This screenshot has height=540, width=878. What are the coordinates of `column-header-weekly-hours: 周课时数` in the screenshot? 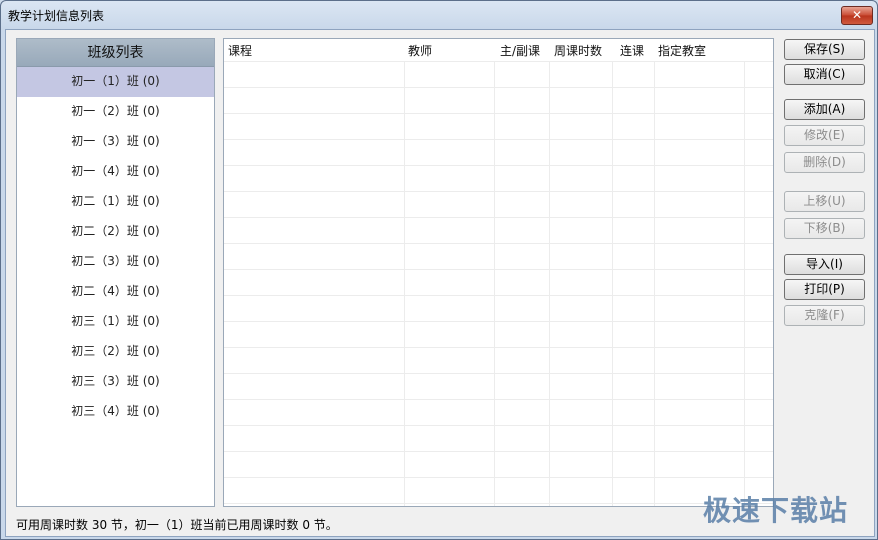 It's located at (578, 50).